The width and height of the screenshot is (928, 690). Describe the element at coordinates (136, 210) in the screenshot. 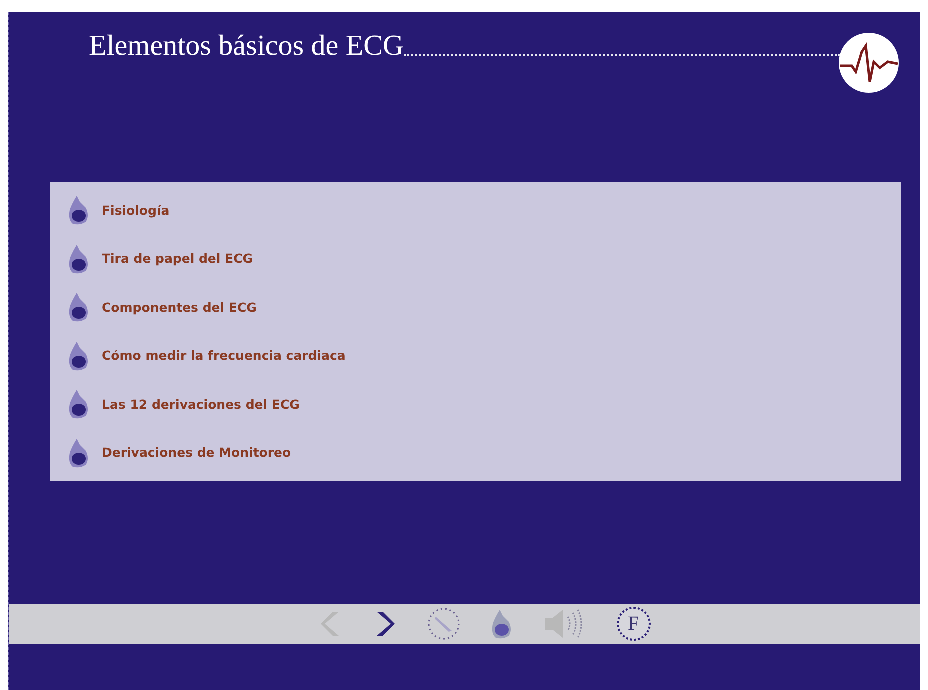

I see `menu-link: Fisiología` at that location.